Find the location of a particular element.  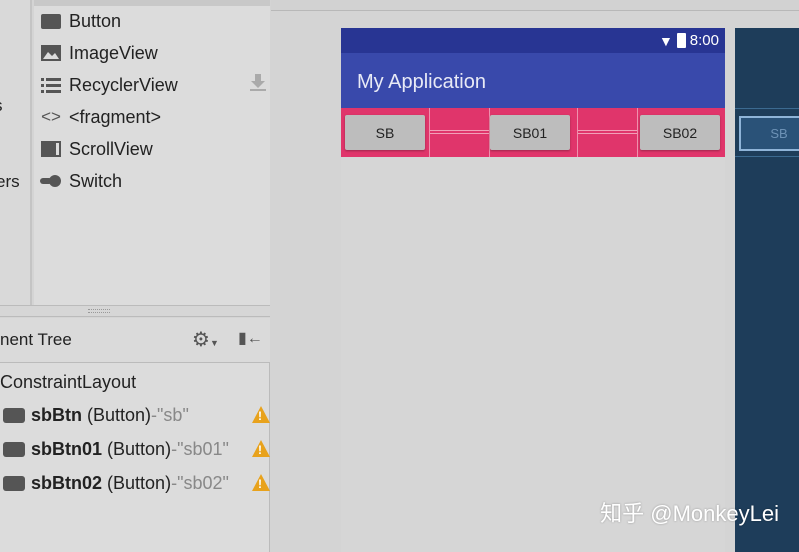

status-bar: ▼ 8:00 is located at coordinates (533, 40).